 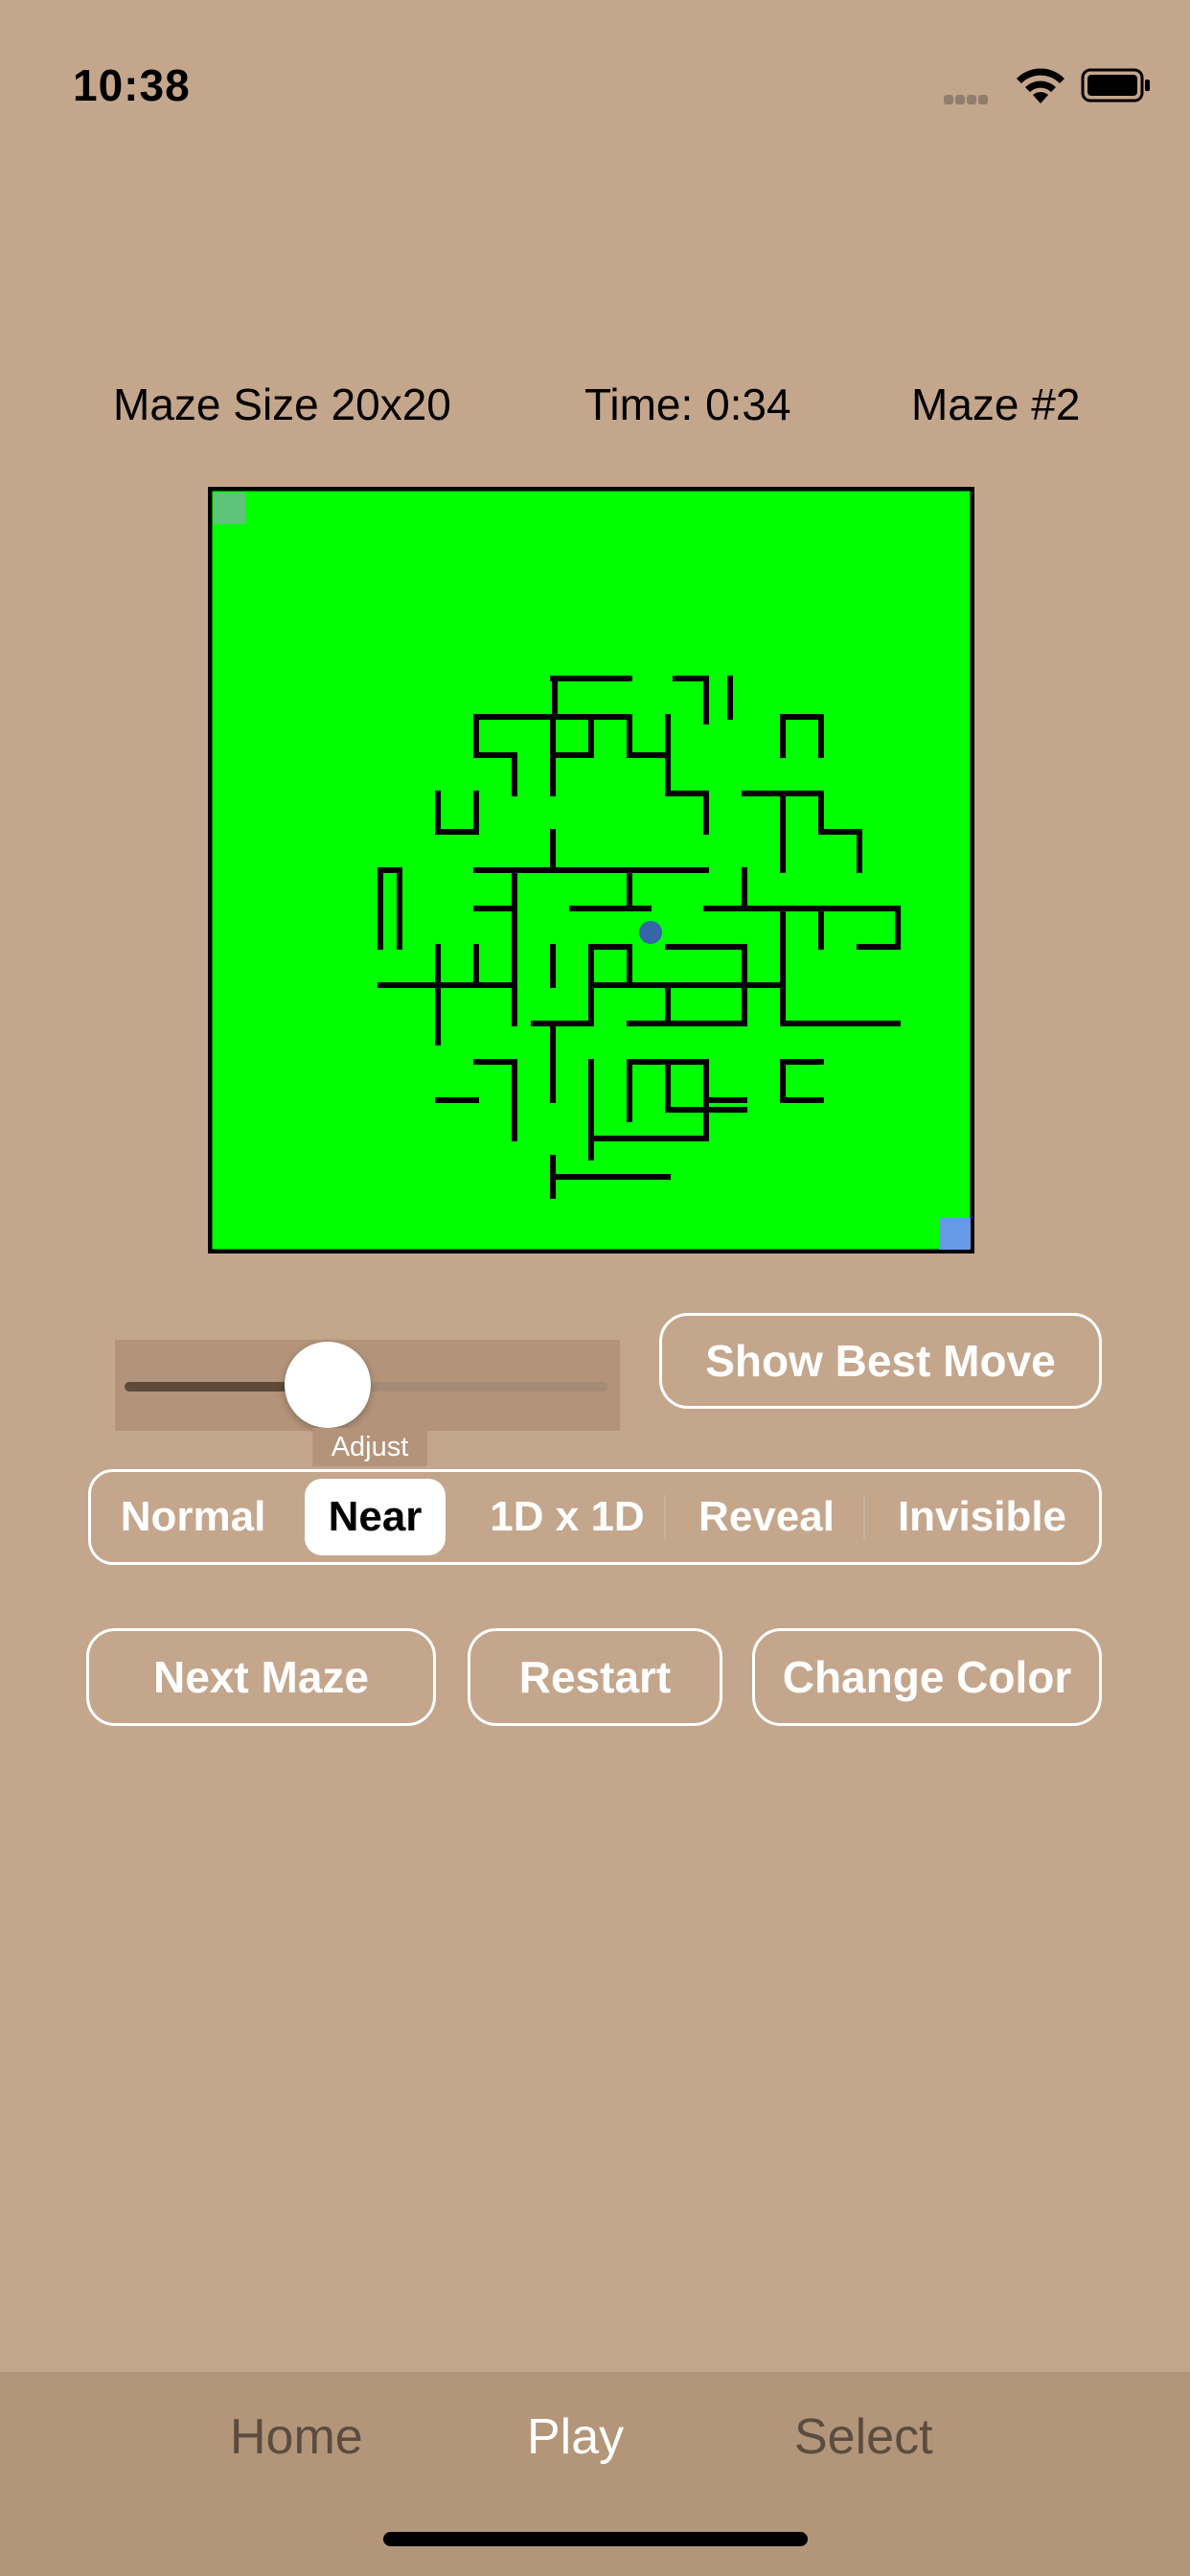 What do you see at coordinates (595, 1677) in the screenshot?
I see `restart-button: Restart` at bounding box center [595, 1677].